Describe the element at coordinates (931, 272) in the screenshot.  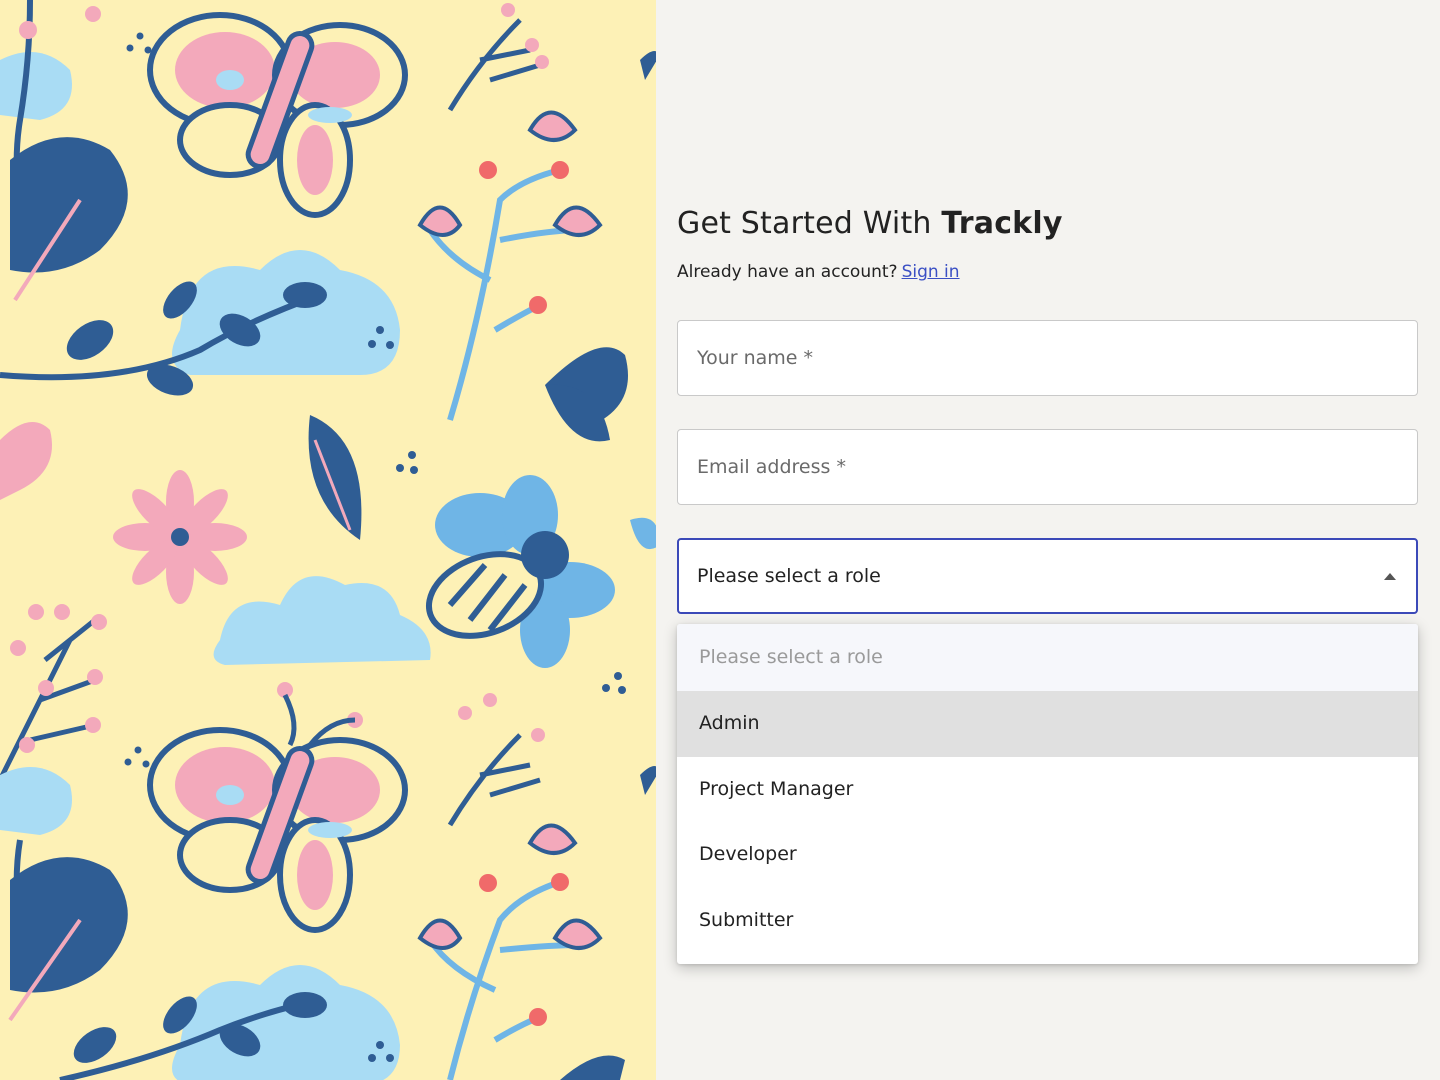
I see `signin-link: Sign in` at that location.